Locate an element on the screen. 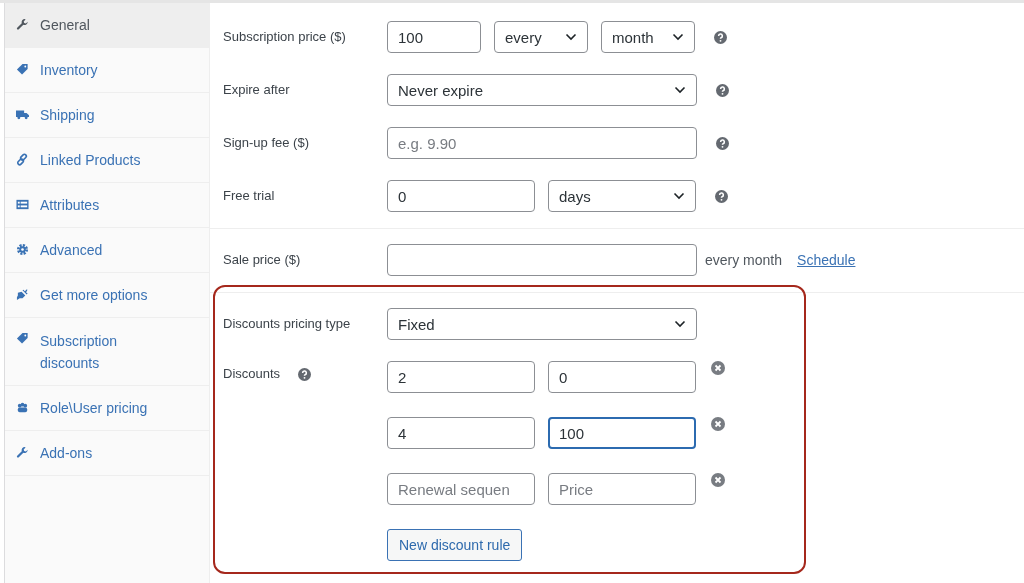 This screenshot has height=583, width=1024. input-field: Price is located at coordinates (622, 489).